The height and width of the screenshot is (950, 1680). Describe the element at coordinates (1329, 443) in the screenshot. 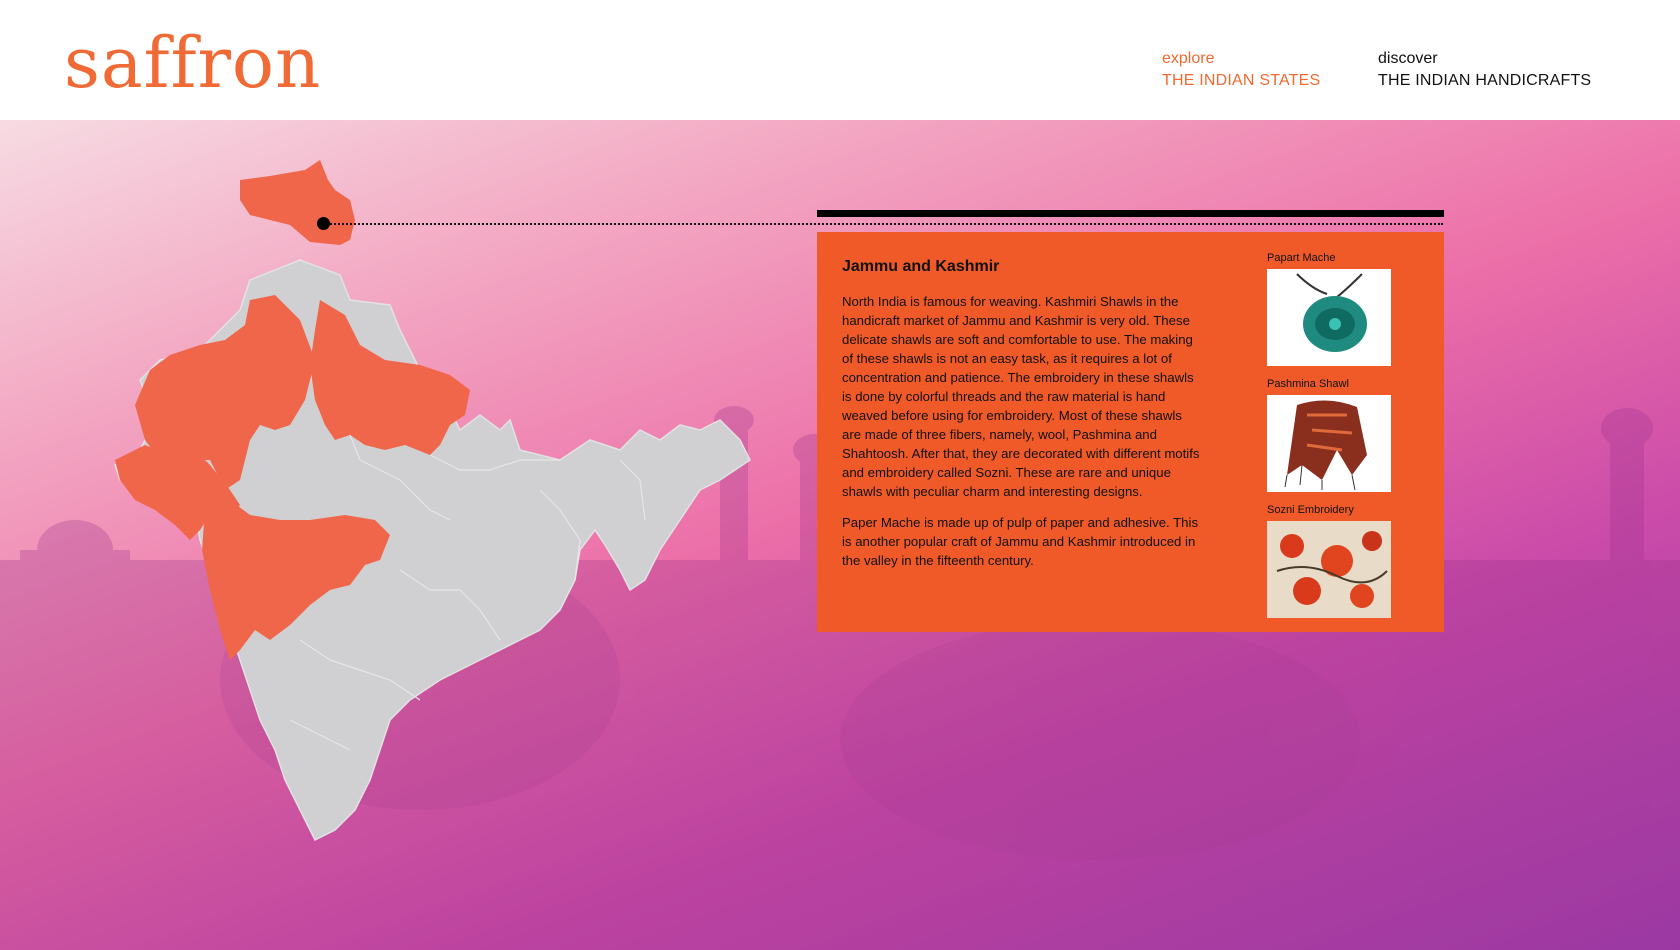

I see `pashmina-shawl-image` at that location.